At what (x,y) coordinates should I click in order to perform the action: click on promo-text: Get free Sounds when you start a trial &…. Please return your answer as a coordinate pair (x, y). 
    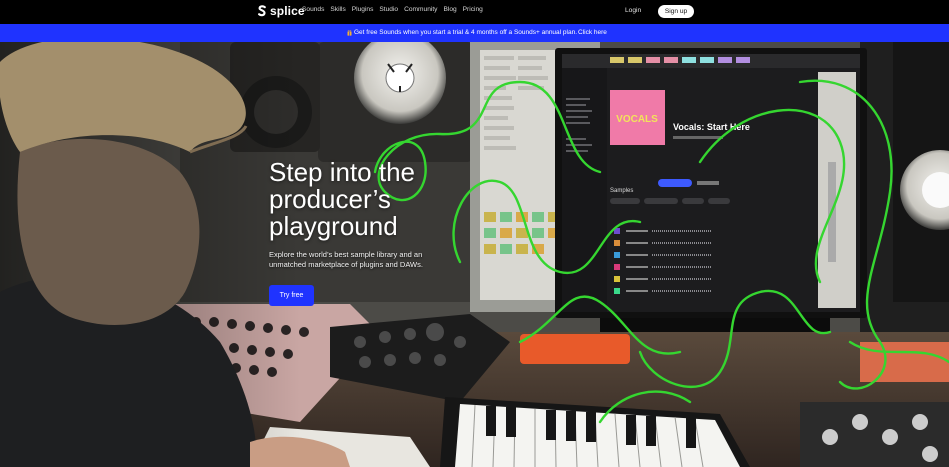
    Looking at the image, I should click on (466, 32).